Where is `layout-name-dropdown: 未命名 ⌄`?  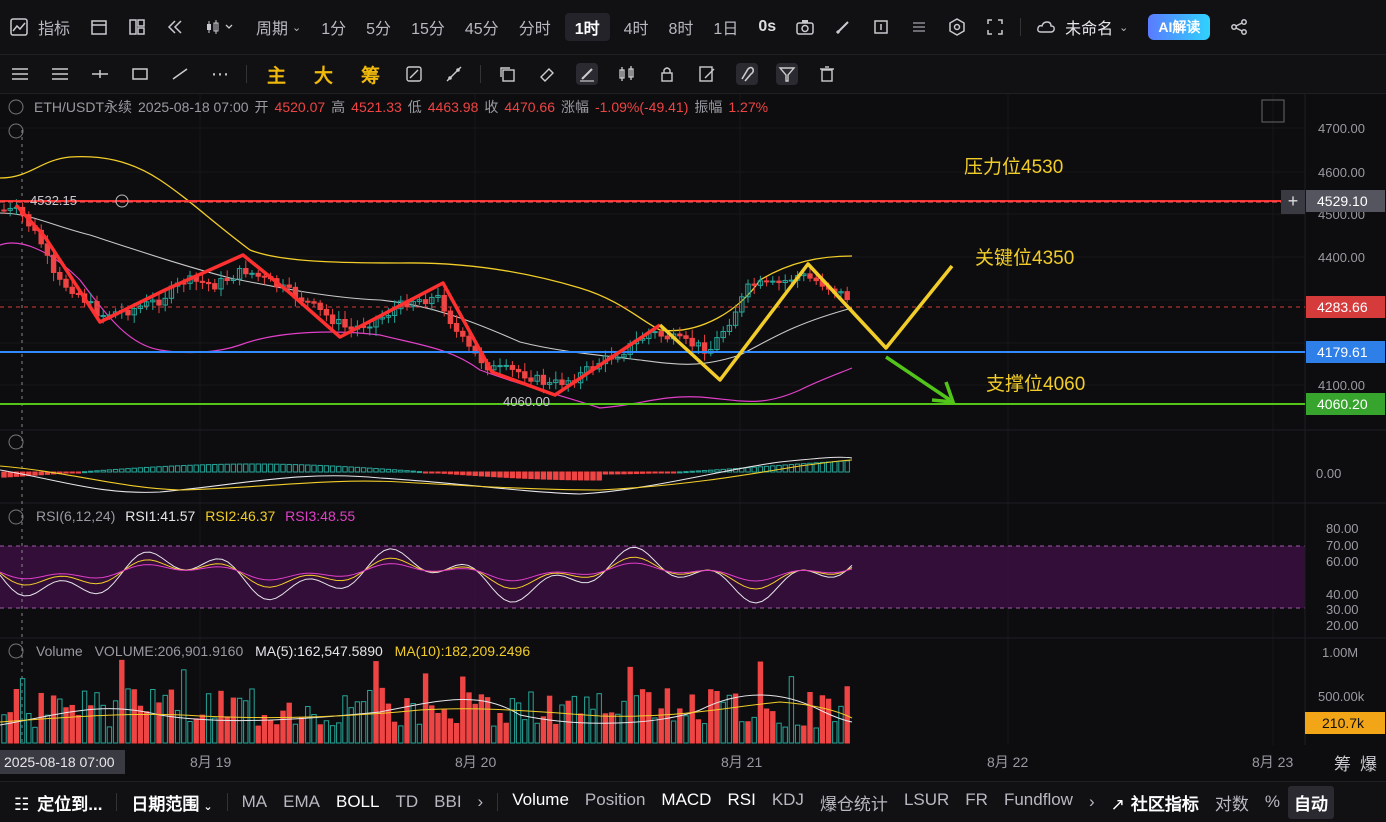 layout-name-dropdown: 未命名 ⌄ is located at coordinates (1101, 27).